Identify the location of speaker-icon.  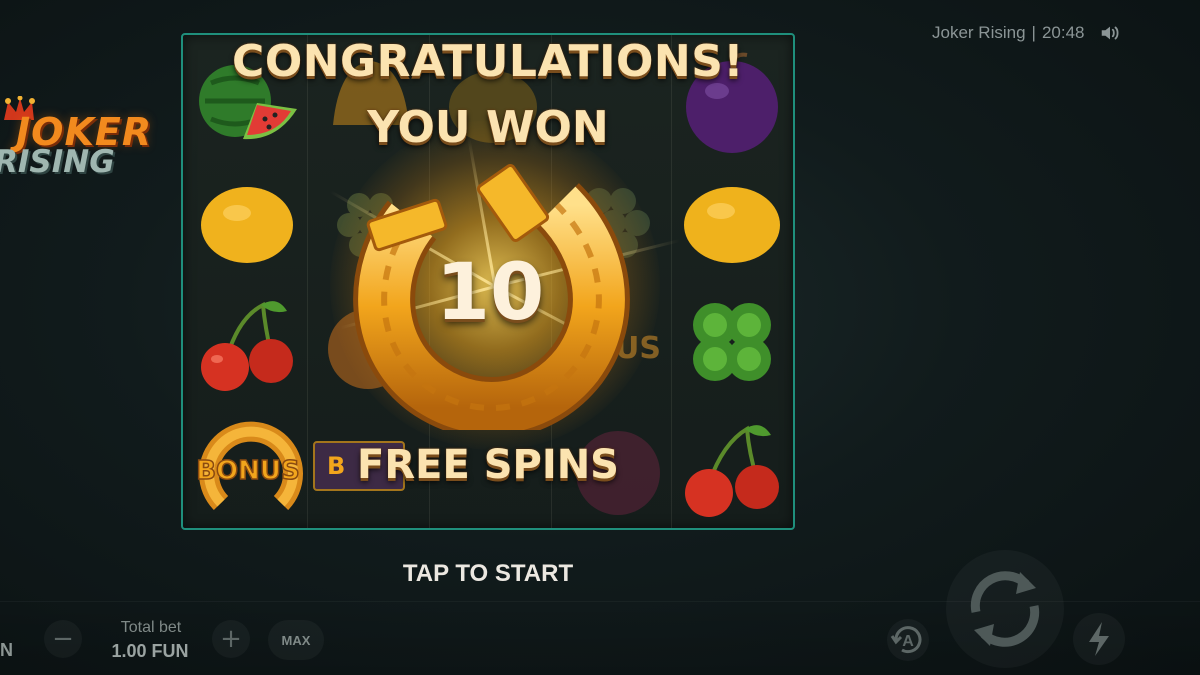
(1110, 33).